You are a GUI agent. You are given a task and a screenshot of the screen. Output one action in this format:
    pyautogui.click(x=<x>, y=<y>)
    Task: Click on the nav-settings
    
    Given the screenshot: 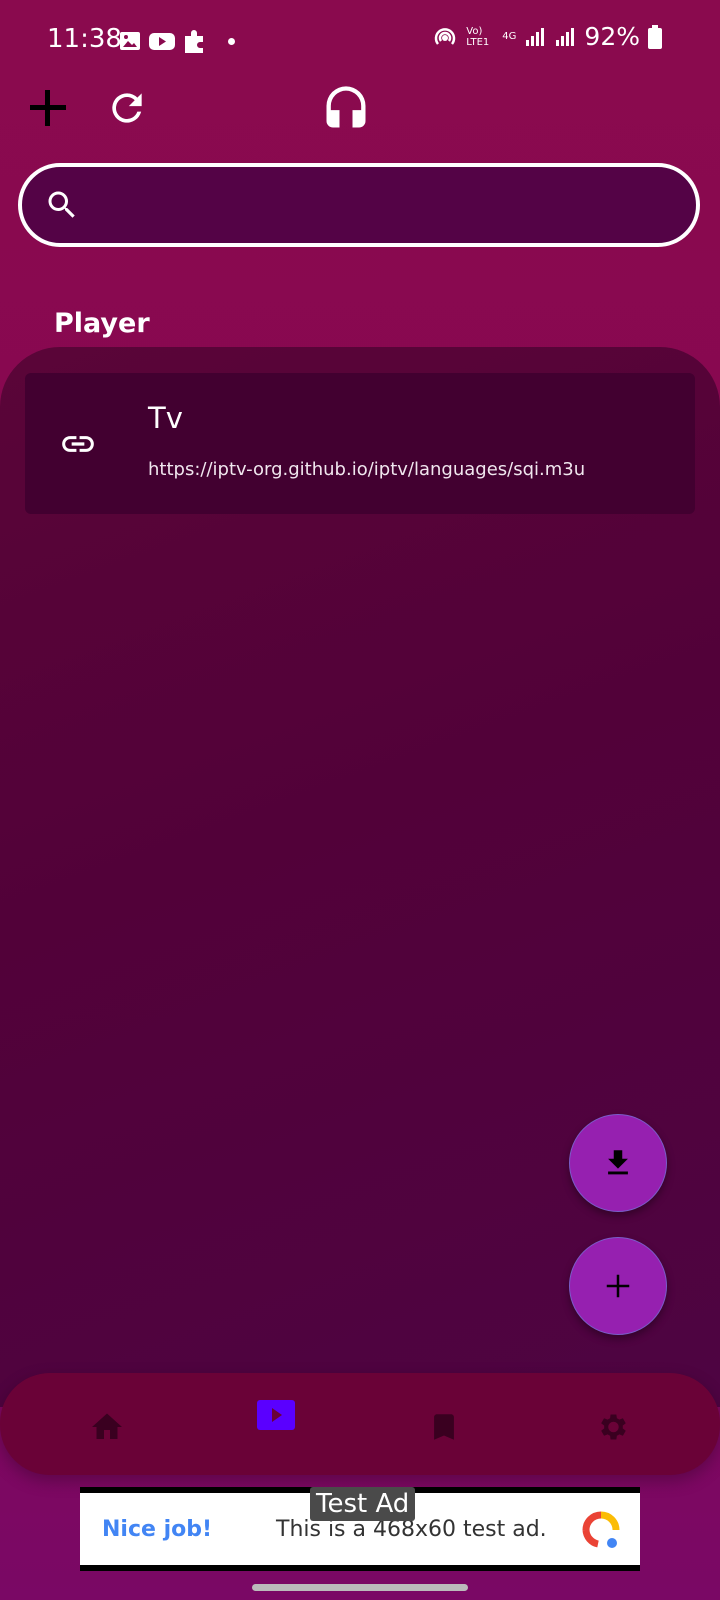 What is the action you would take?
    pyautogui.click(x=612, y=1427)
    